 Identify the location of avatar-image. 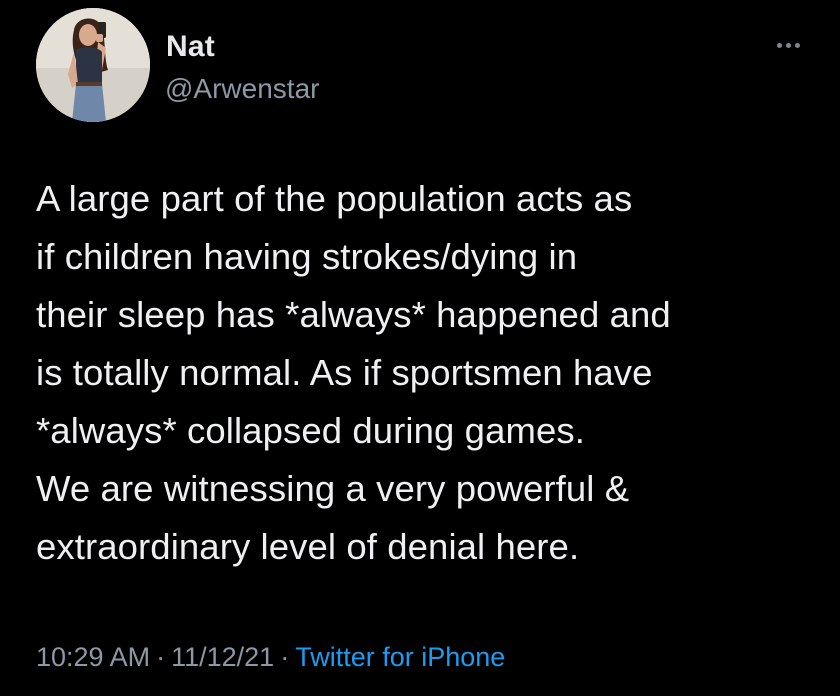
(93, 65).